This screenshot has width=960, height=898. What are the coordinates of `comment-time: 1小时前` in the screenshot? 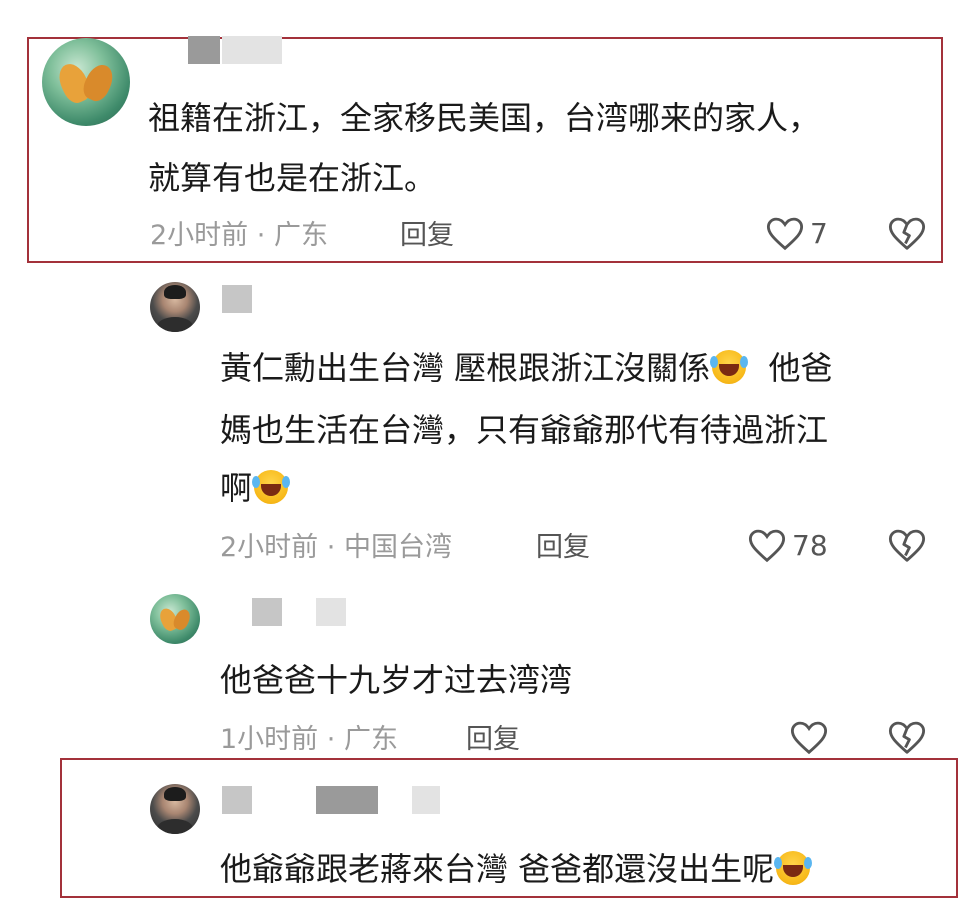 It's located at (269, 739).